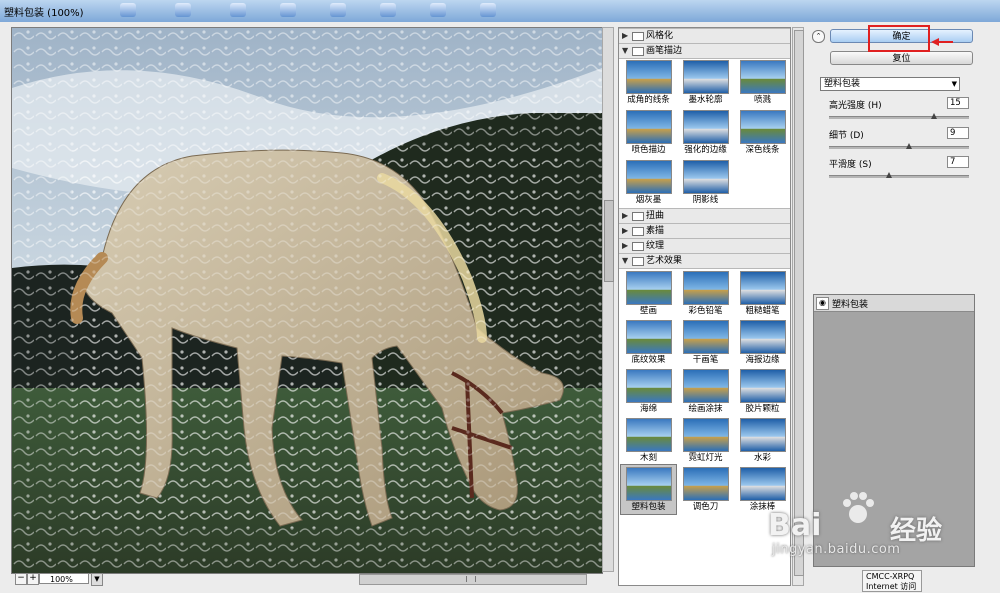 This screenshot has width=1000, height=593. What do you see at coordinates (858, 507) in the screenshot?
I see `paw-logo-icon` at bounding box center [858, 507].